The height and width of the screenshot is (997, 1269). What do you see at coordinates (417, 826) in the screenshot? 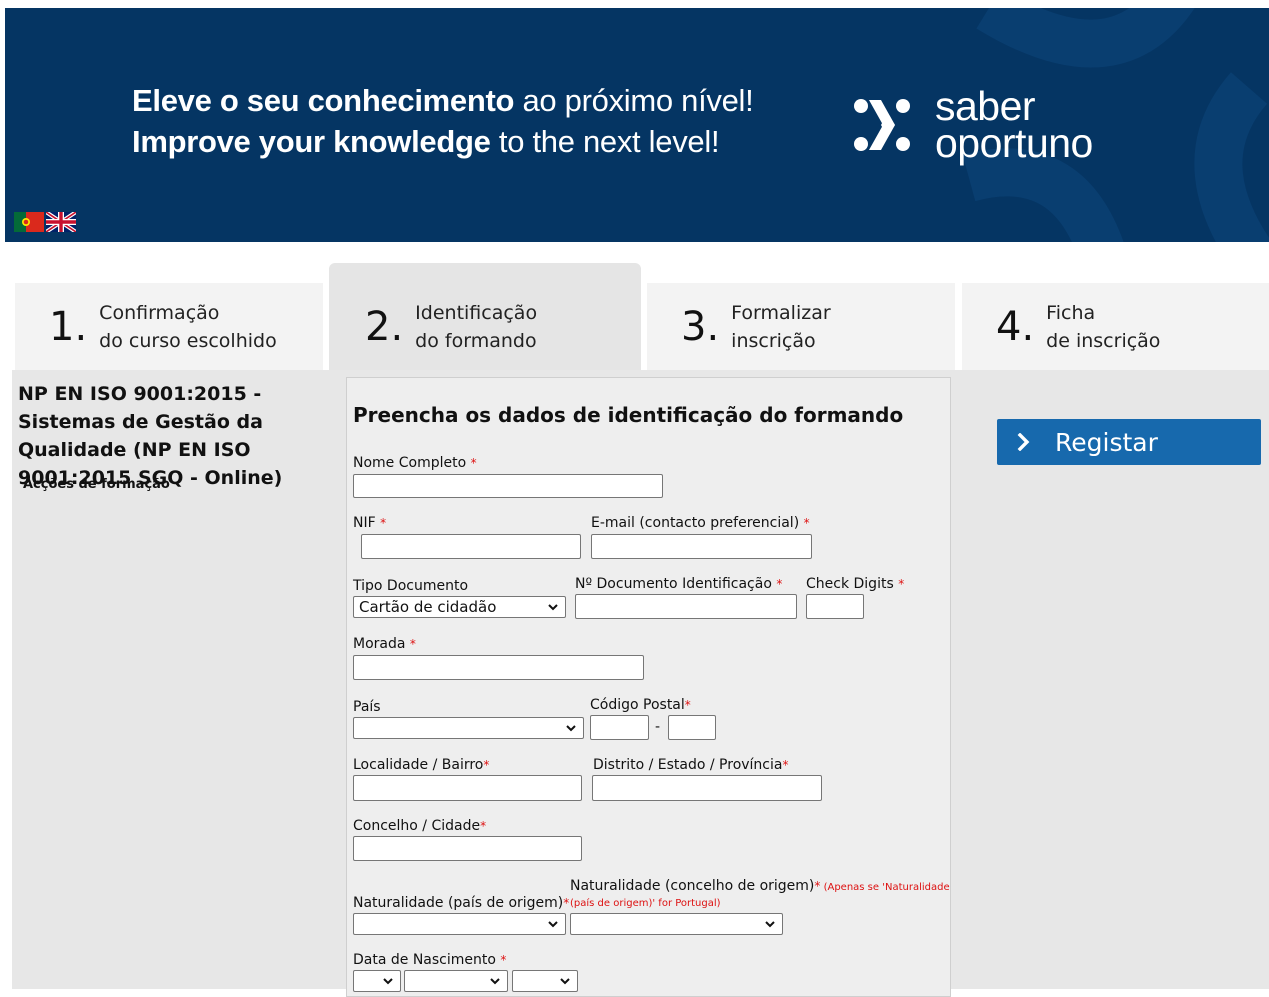
I see `concelho-label-text: Concelho / Cidade` at bounding box center [417, 826].